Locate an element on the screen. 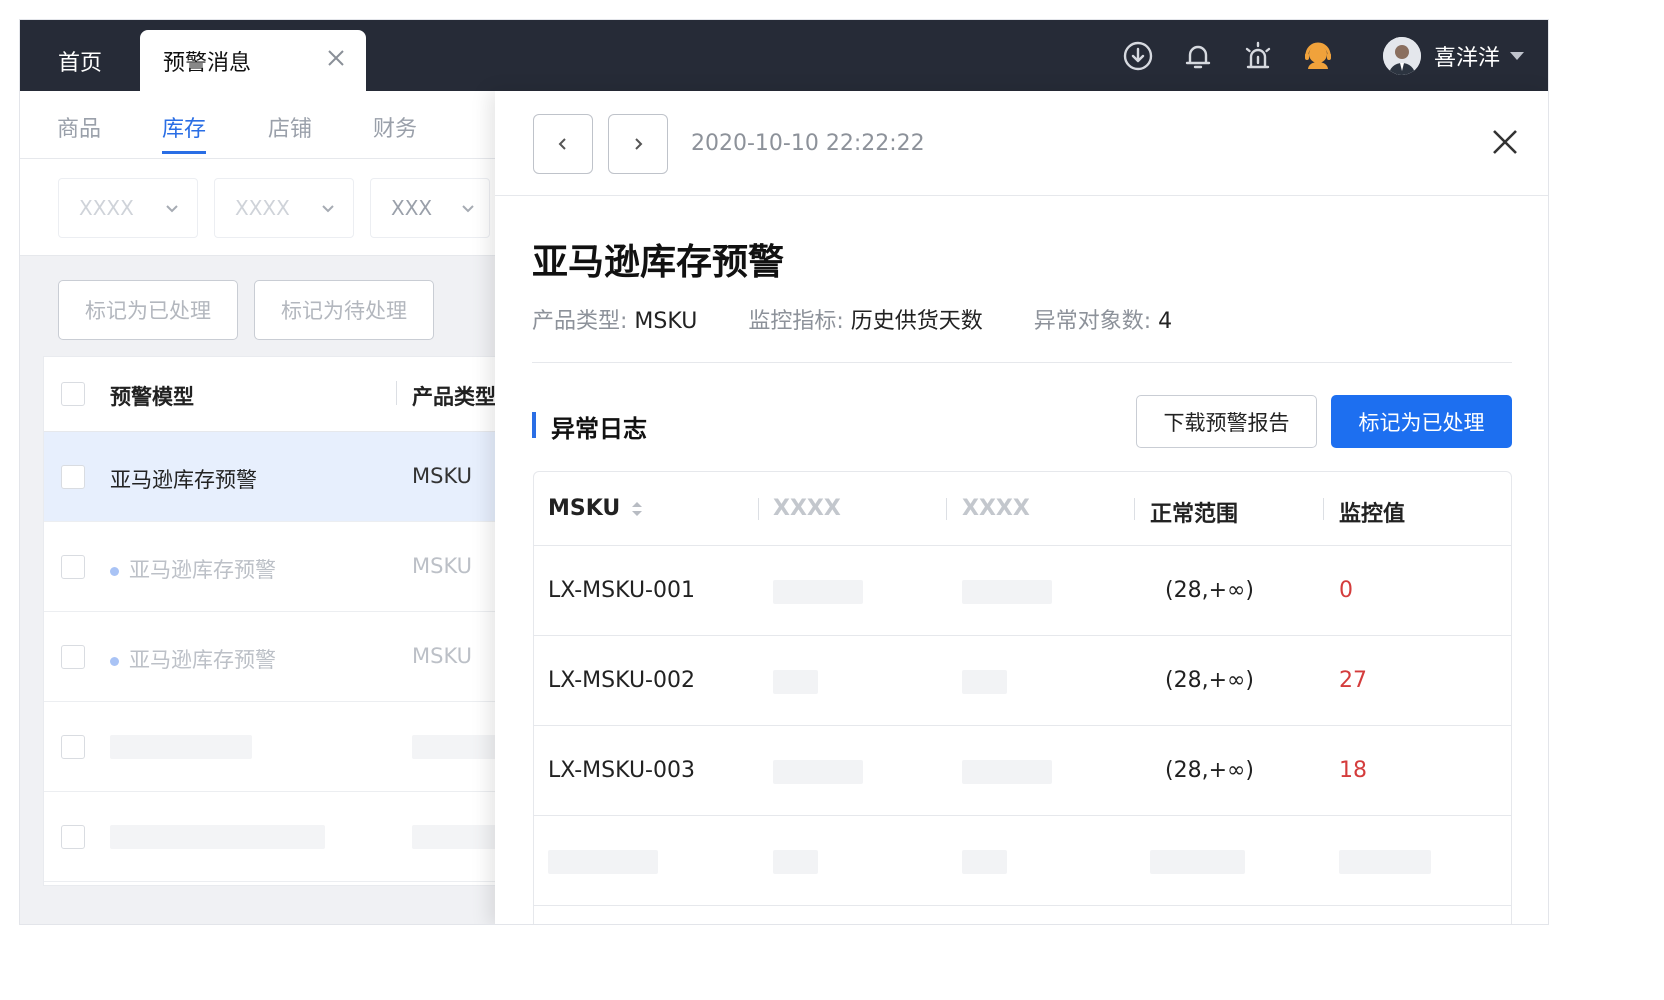 This screenshot has height=1000, width=1664. tab-products: 商品 is located at coordinates (79, 127).